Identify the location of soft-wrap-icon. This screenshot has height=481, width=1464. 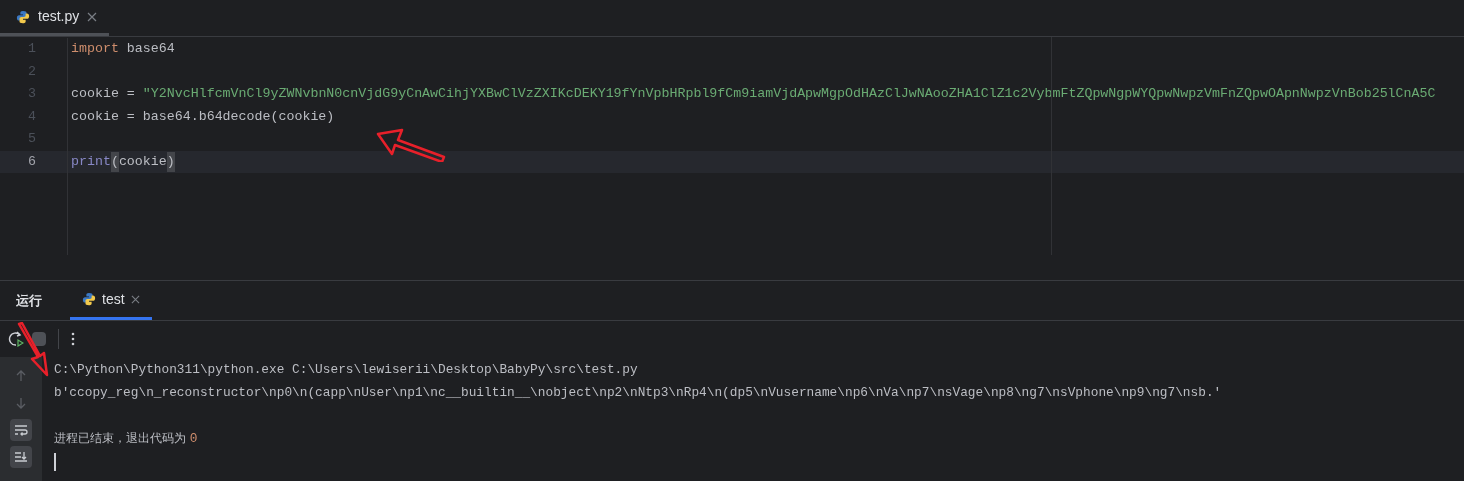
(21, 430).